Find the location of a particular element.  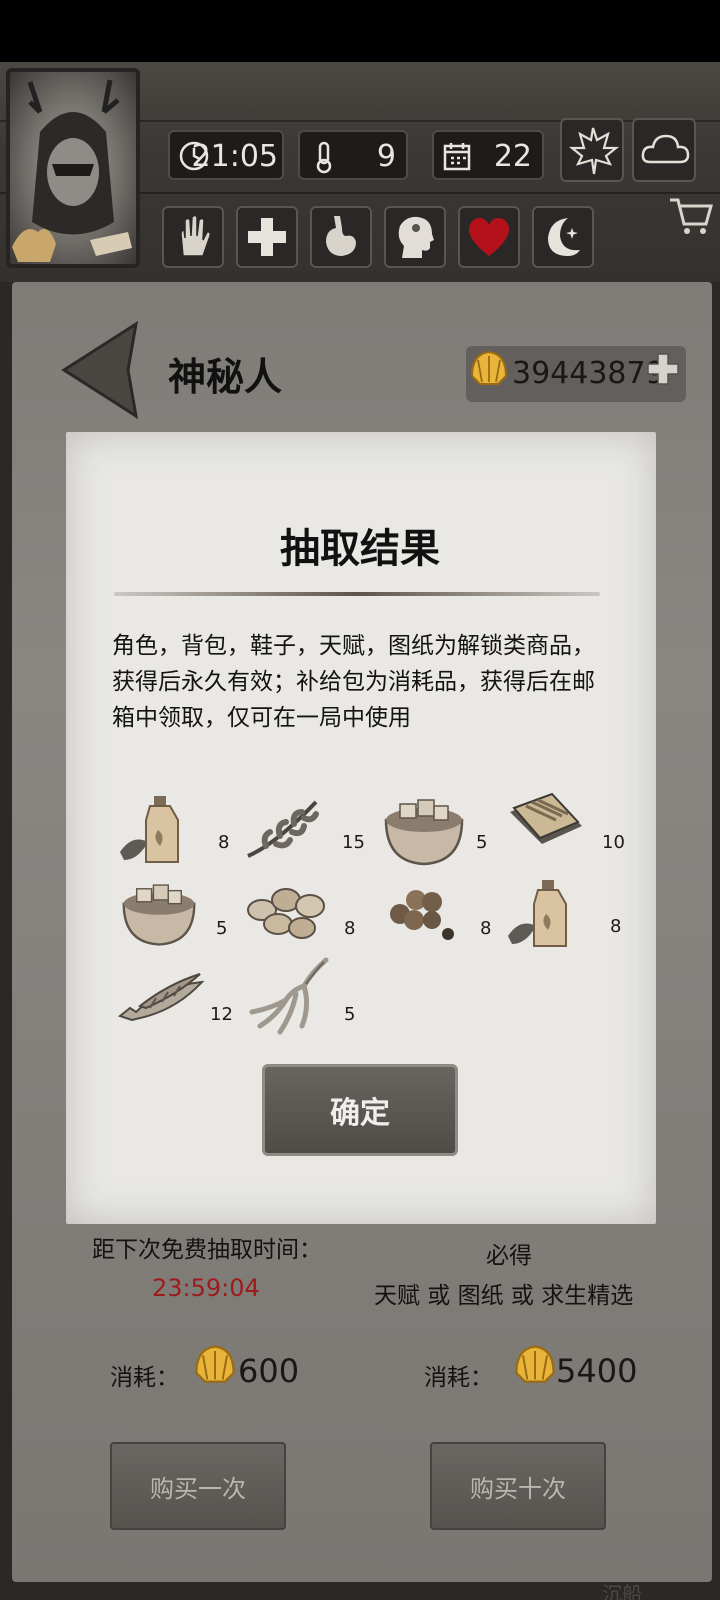

reward-qty: 12 is located at coordinates (221, 1014).